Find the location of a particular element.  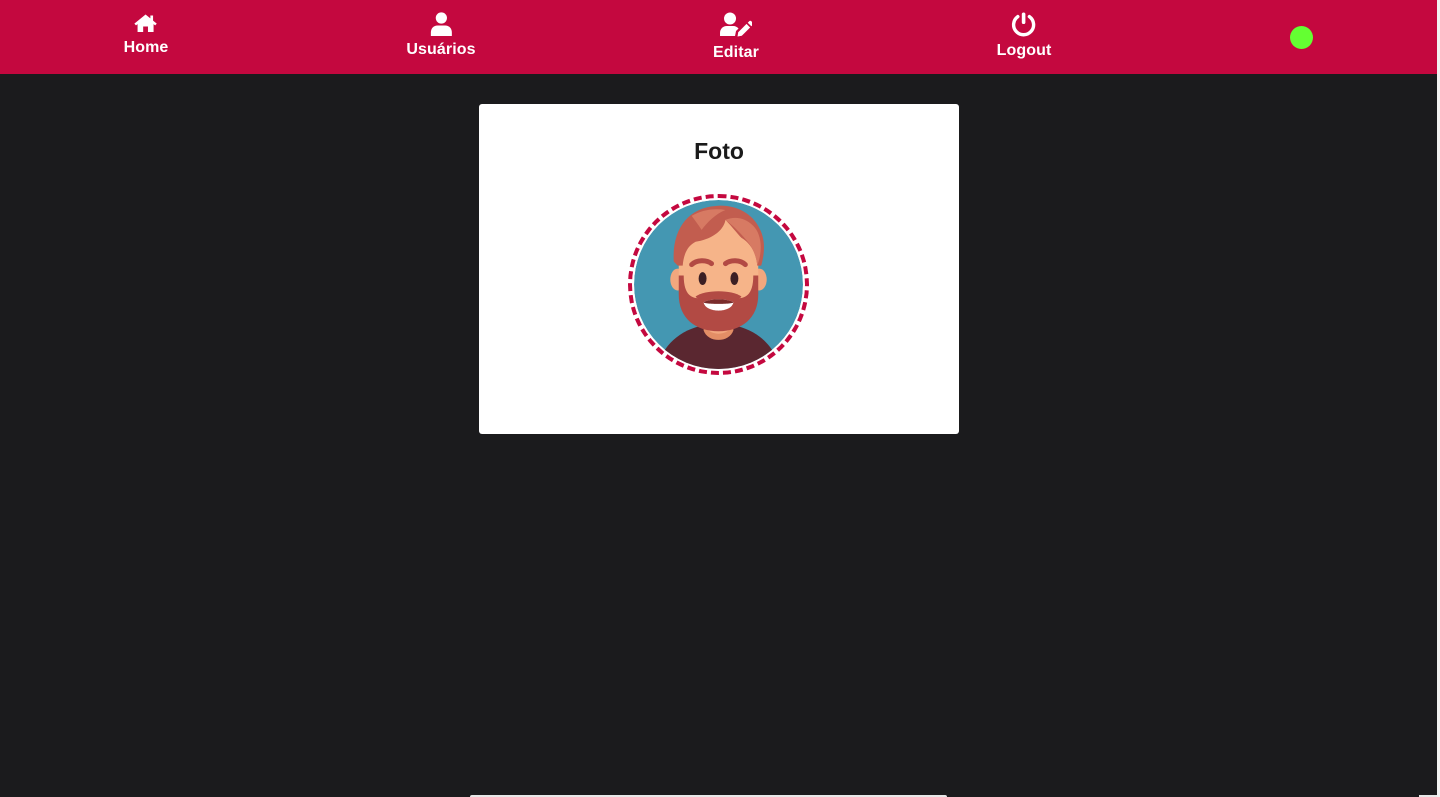

profile-avatar is located at coordinates (718, 284).